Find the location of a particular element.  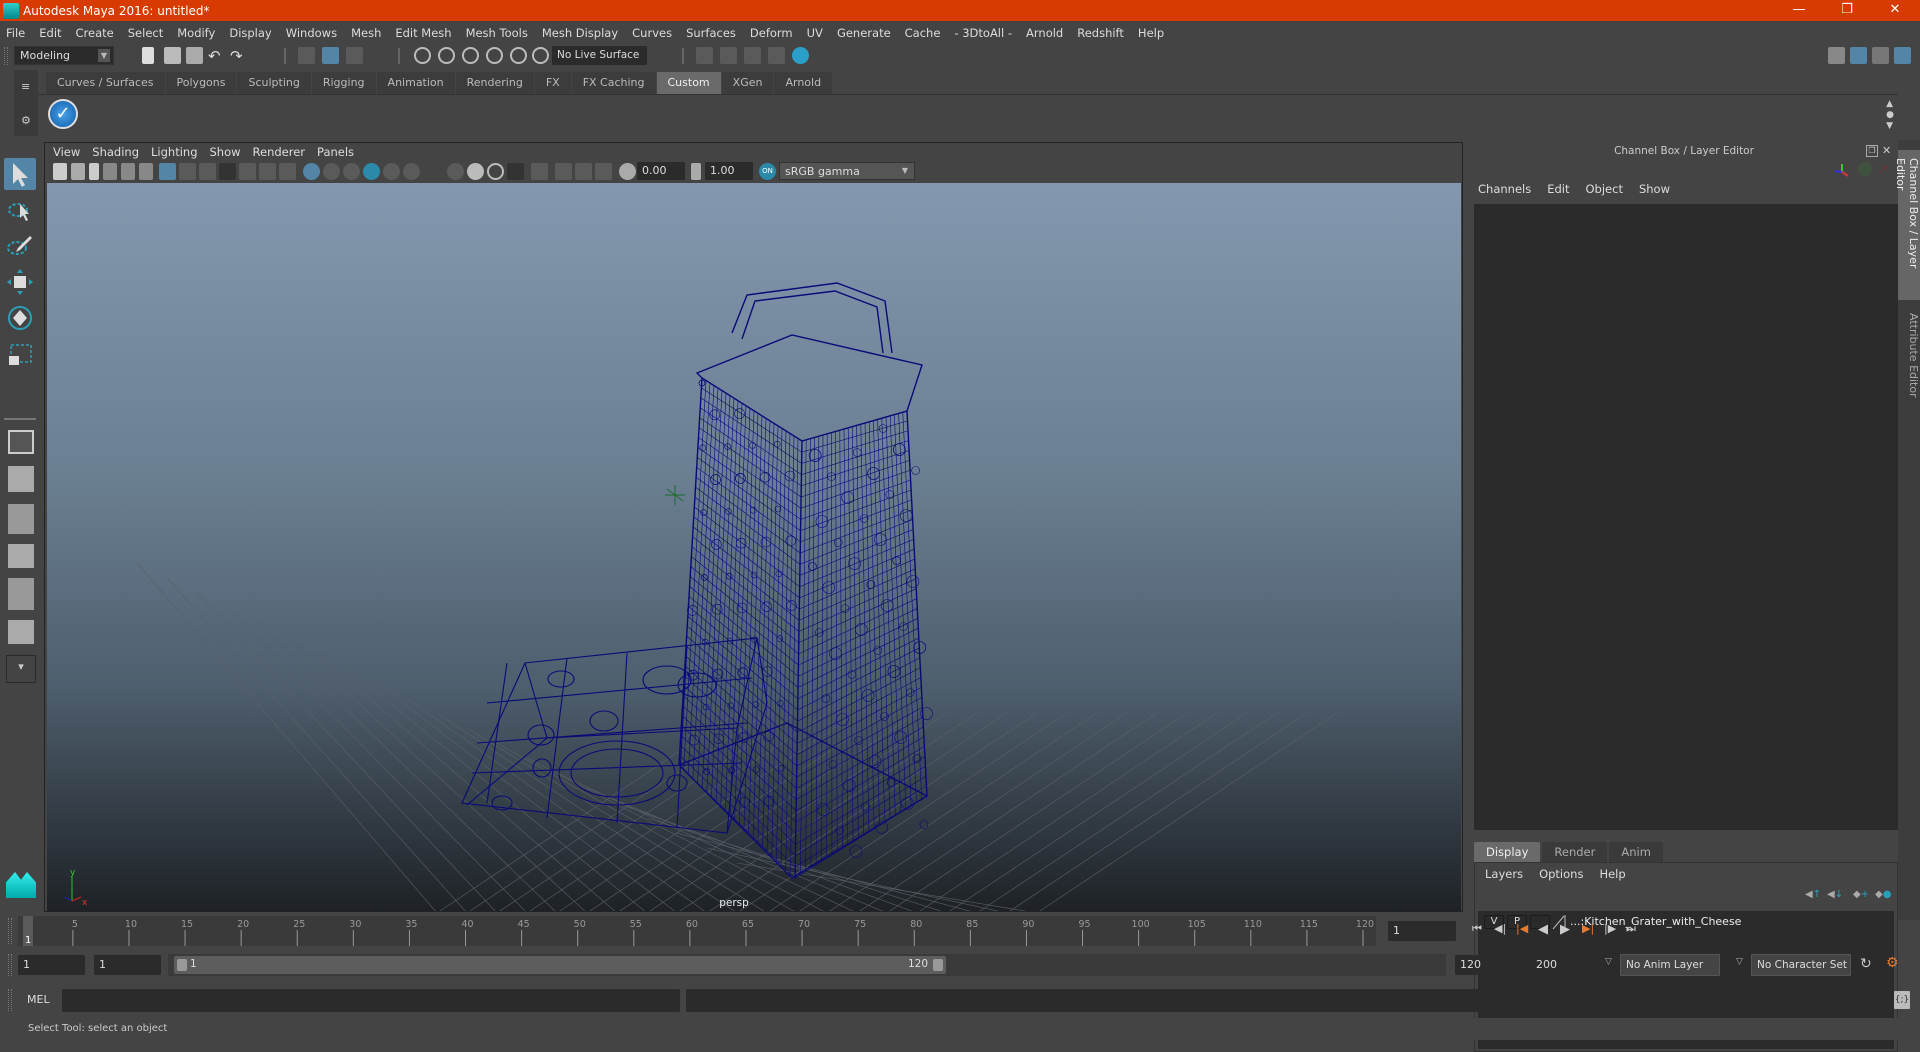

gamma-field: 1.00 is located at coordinates (729, 171).